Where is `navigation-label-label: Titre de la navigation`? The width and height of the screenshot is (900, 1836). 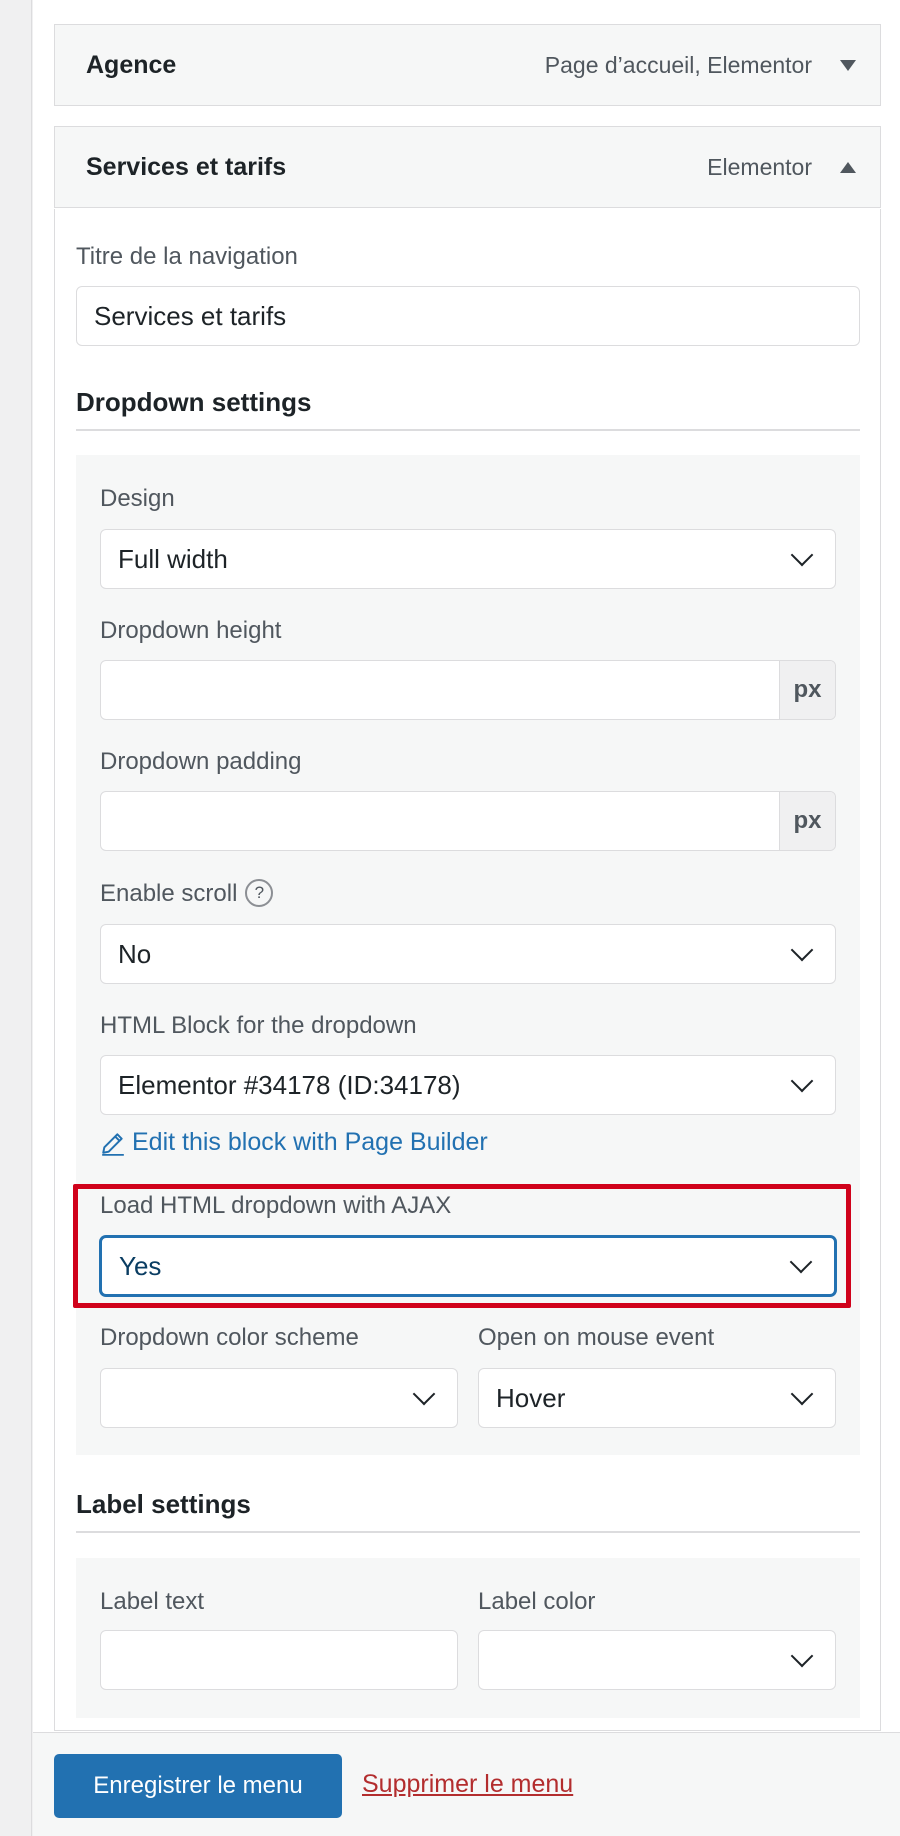 navigation-label-label: Titre de la navigation is located at coordinates (187, 256).